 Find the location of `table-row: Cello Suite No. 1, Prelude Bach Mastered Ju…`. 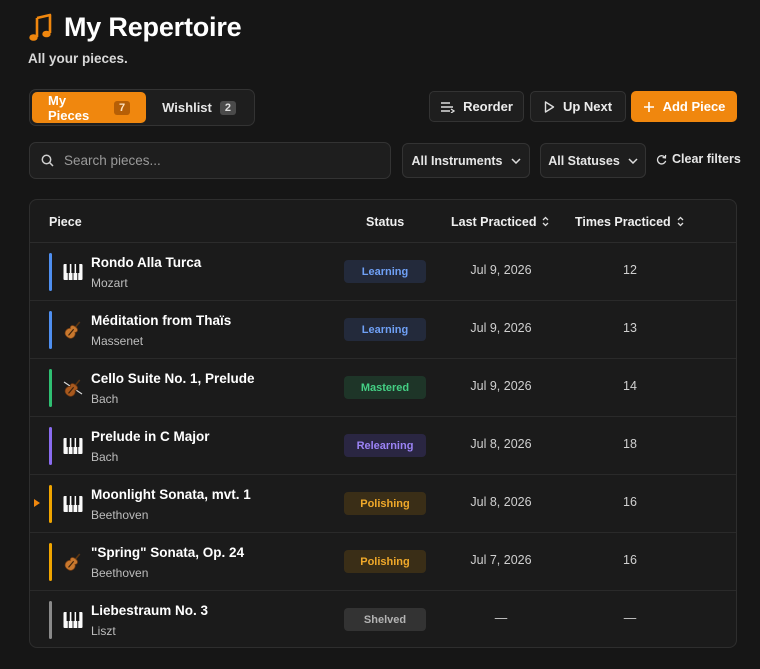

table-row: Cello Suite No. 1, Prelude Bach Mastered Ju… is located at coordinates (383, 388).